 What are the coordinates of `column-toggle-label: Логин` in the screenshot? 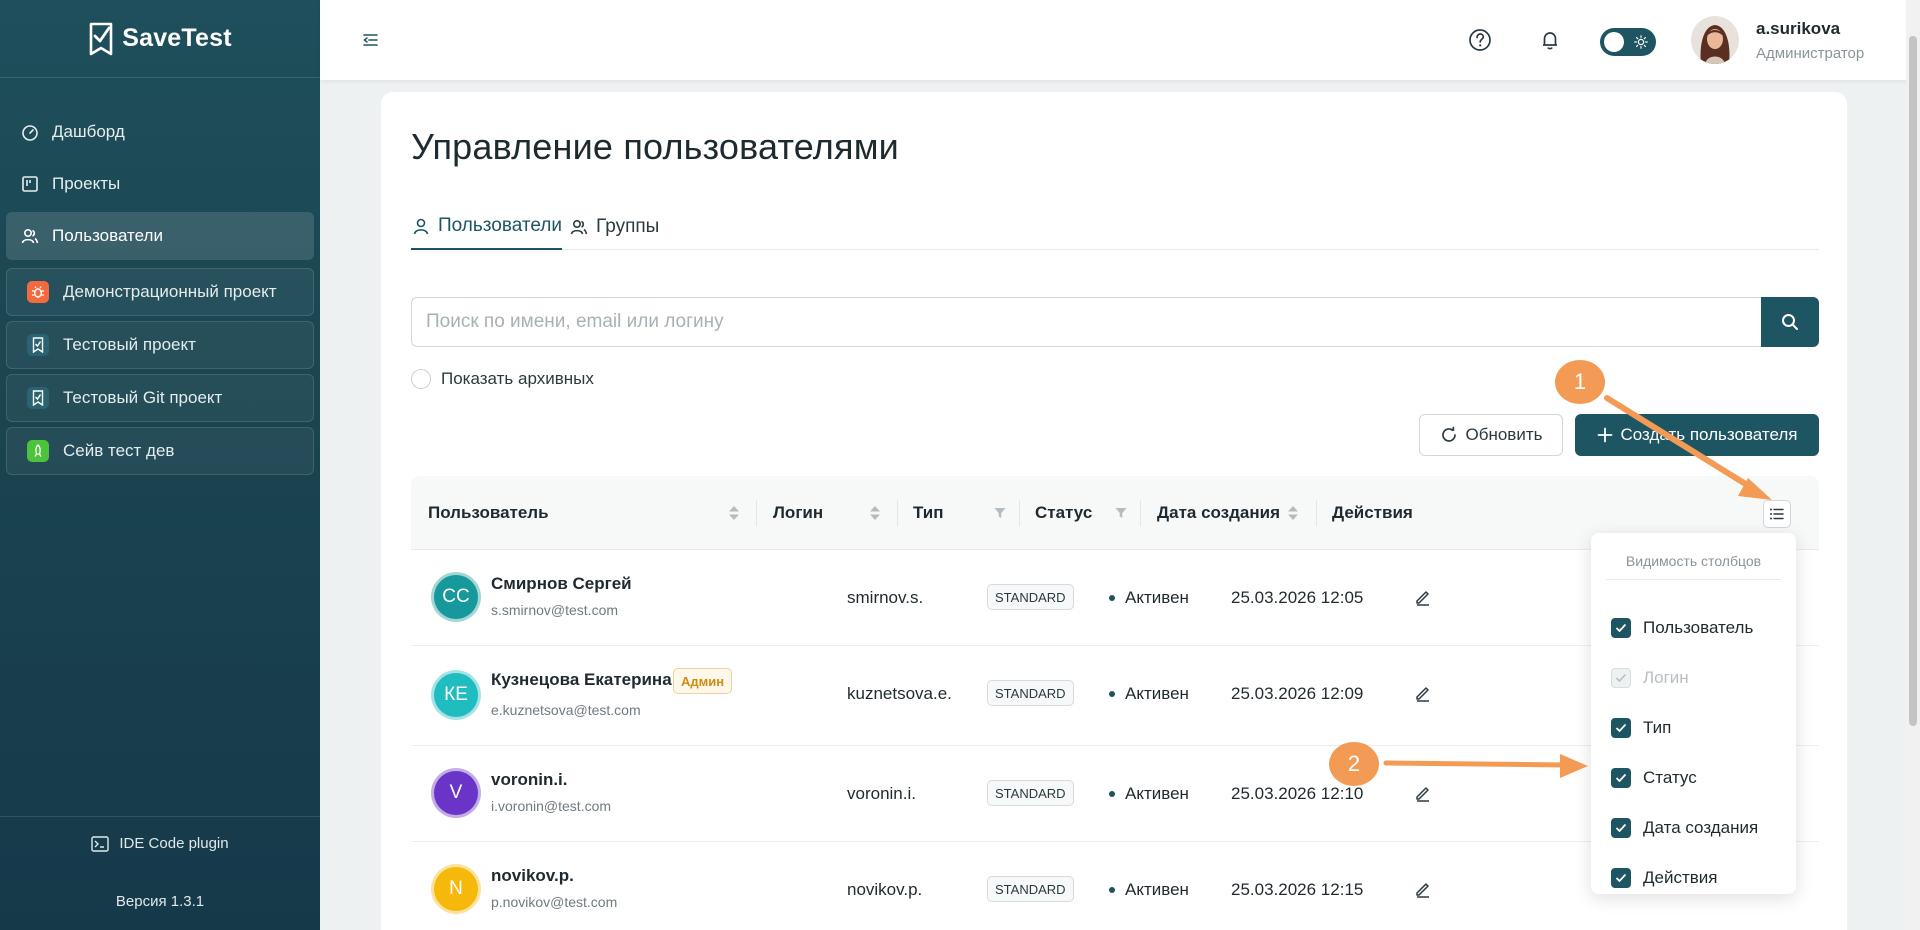 It's located at (1666, 677).